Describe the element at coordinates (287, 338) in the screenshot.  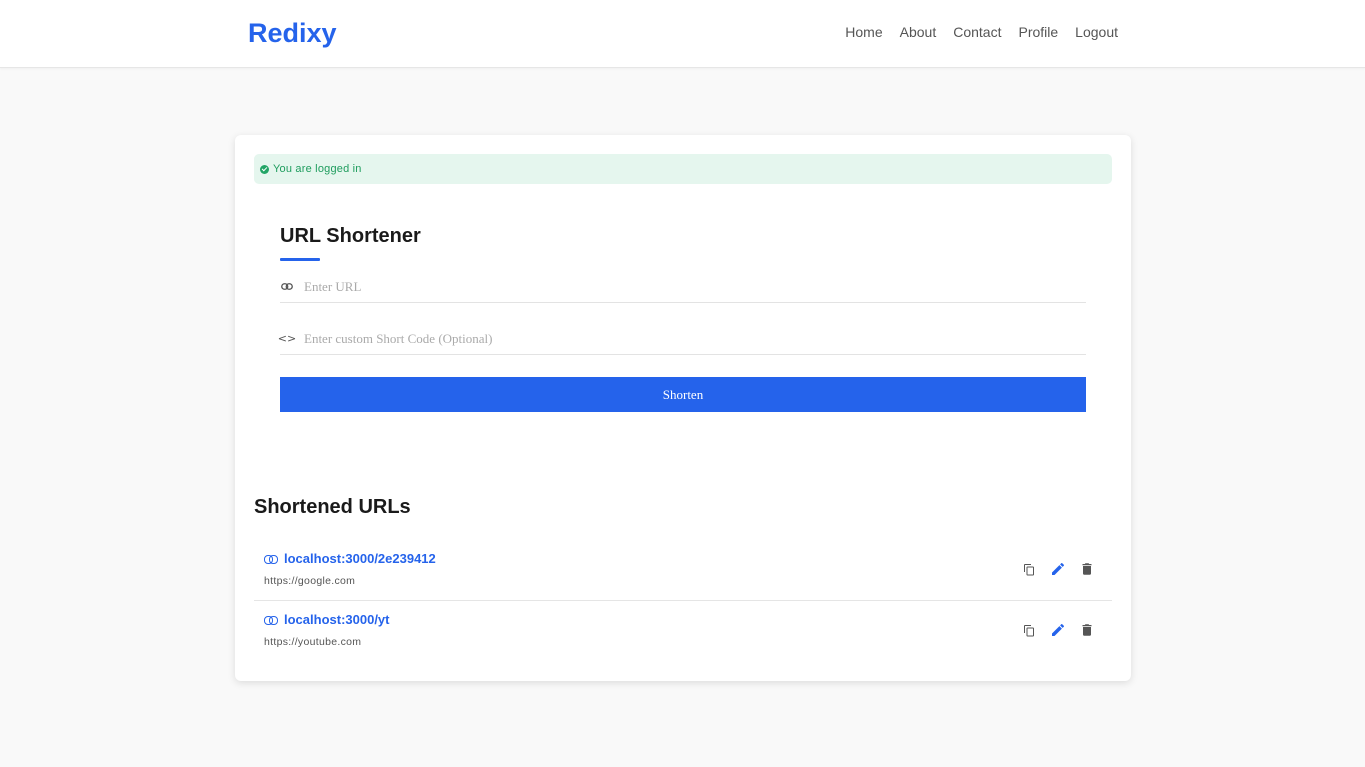
I see `code-icon: <>` at that location.